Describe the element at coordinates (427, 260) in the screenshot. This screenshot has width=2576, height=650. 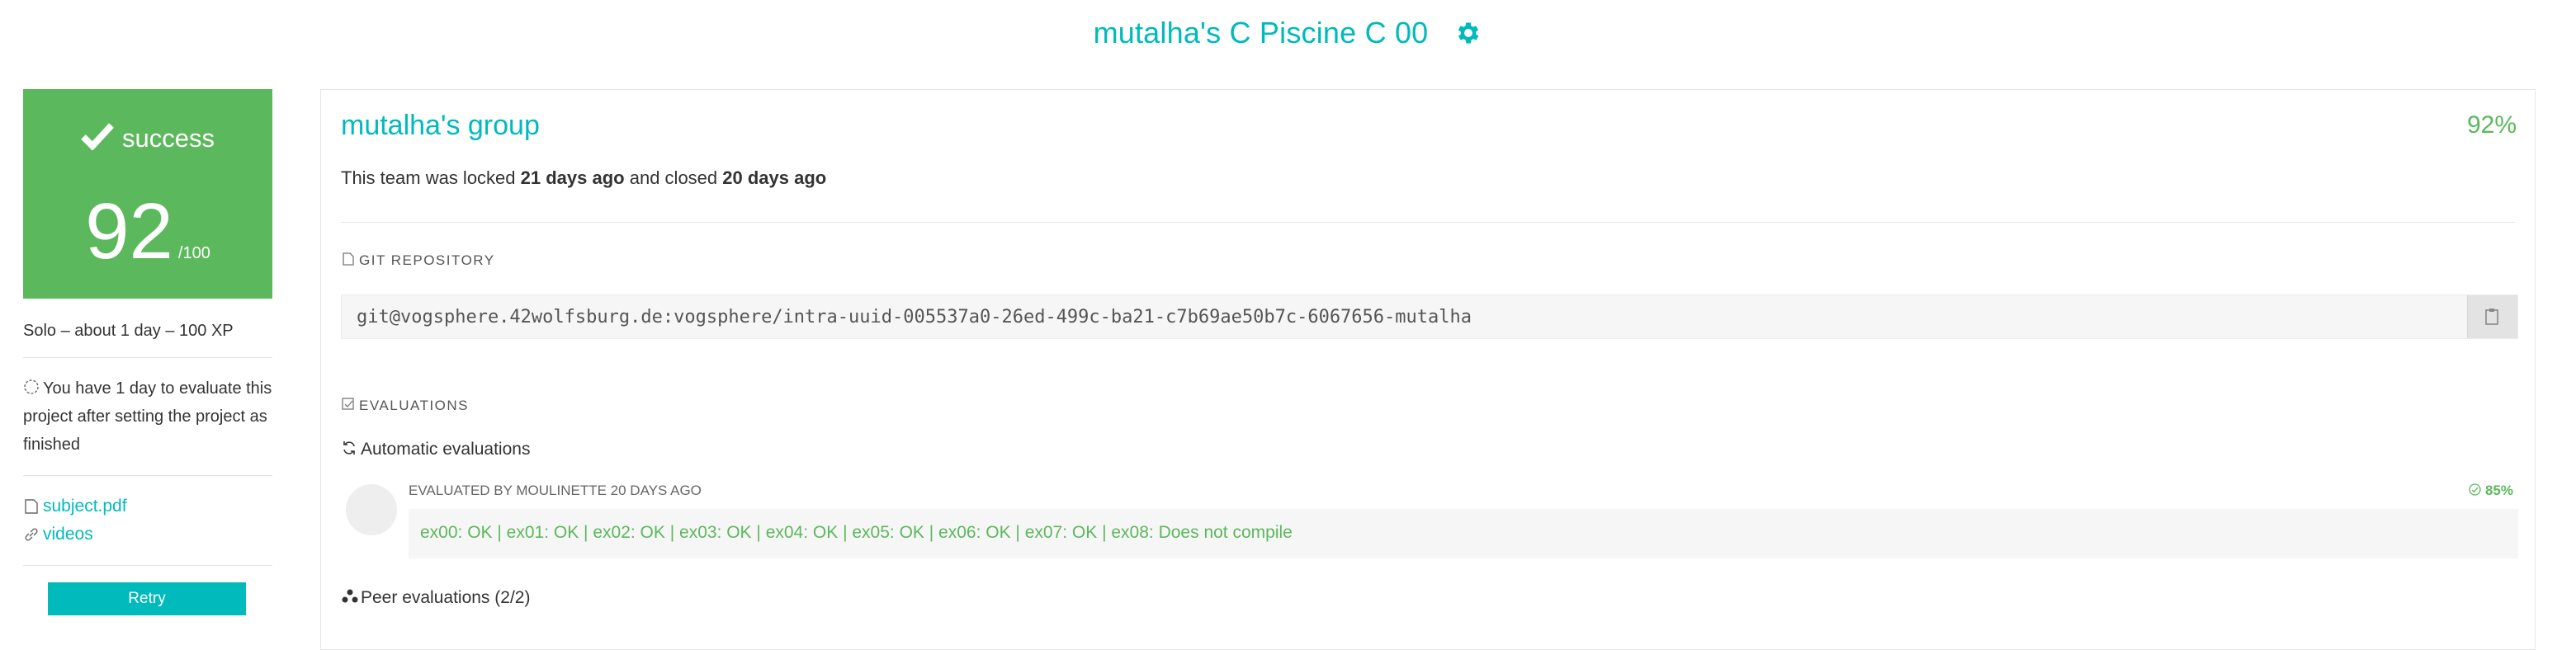
I see `git-heading-text: GIT REPOSITORY` at that location.